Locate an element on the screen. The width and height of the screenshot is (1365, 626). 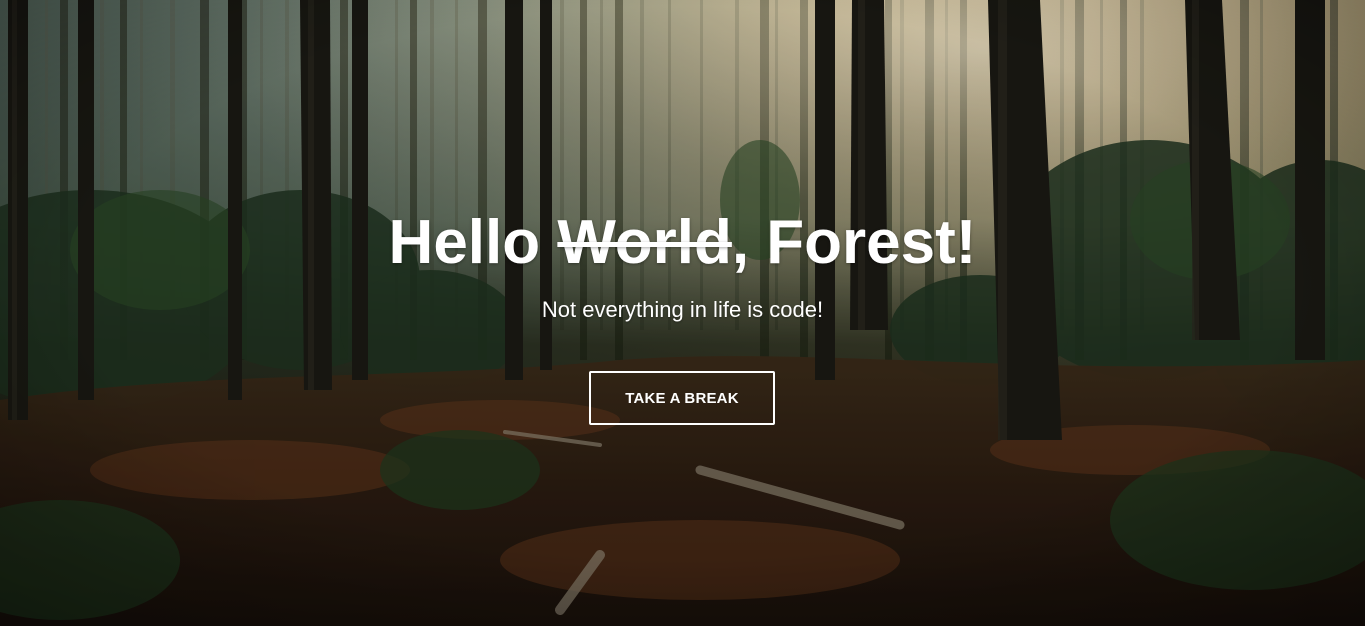
hero-title-prefix: Hello is located at coordinates (473, 242).